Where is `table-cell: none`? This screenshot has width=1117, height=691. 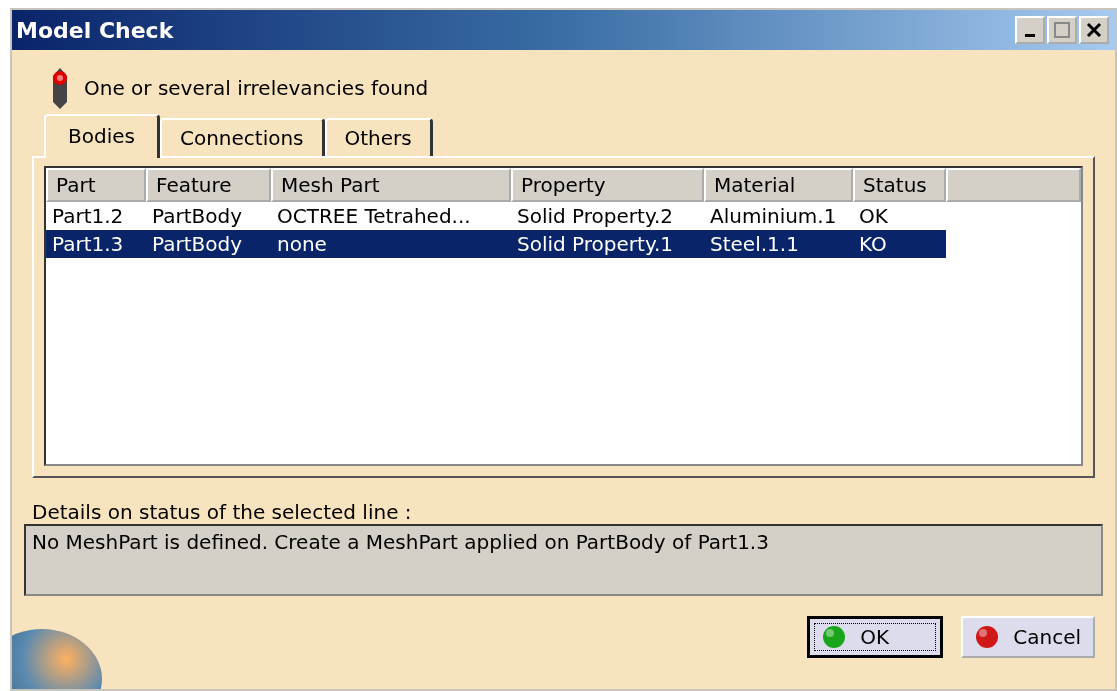
table-cell: none is located at coordinates (391, 244).